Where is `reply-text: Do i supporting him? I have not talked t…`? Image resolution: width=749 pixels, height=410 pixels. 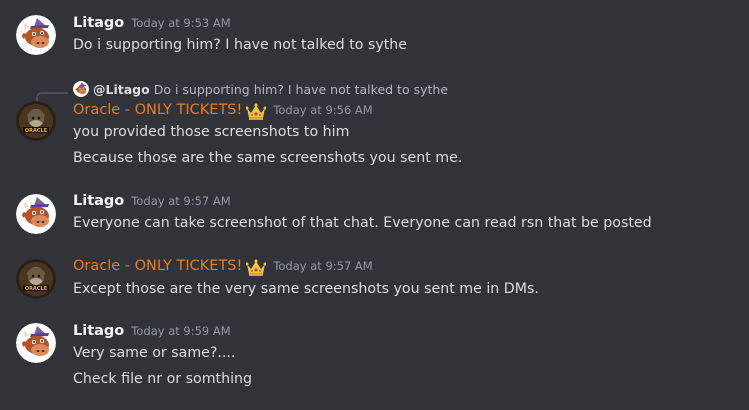 reply-text: Do i supporting him? I have not talked t… is located at coordinates (301, 89).